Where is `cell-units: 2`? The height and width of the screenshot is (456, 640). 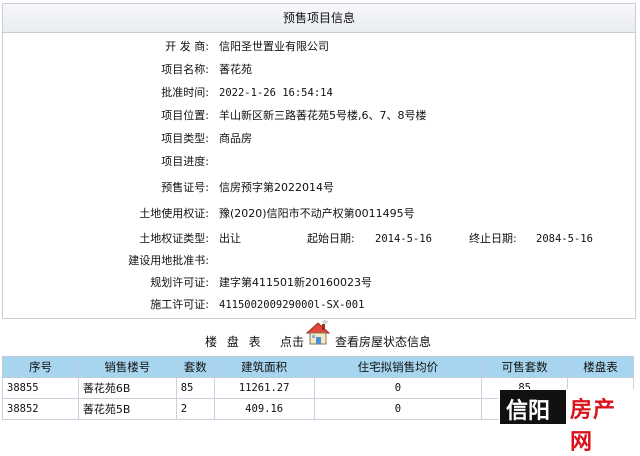
cell-units: 2 is located at coordinates (195, 409).